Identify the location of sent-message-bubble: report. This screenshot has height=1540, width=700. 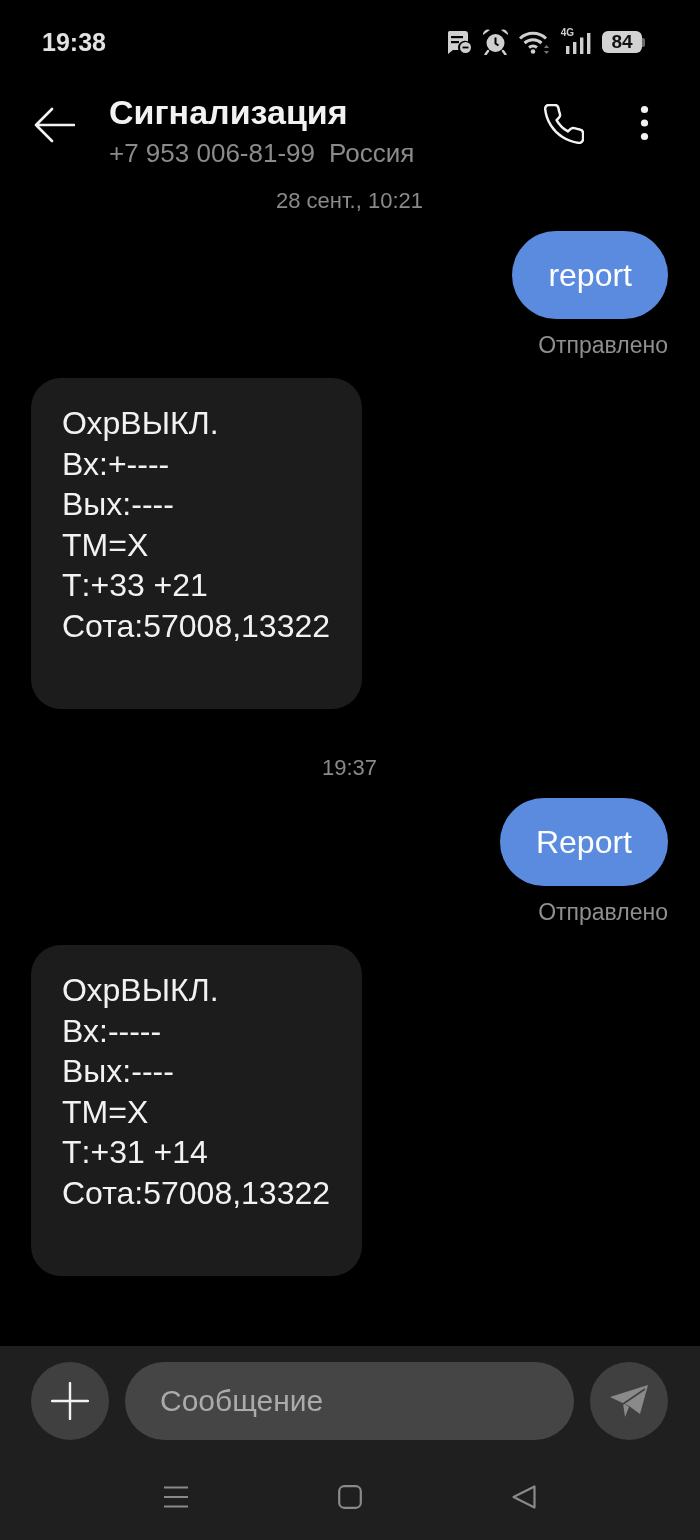
(590, 275).